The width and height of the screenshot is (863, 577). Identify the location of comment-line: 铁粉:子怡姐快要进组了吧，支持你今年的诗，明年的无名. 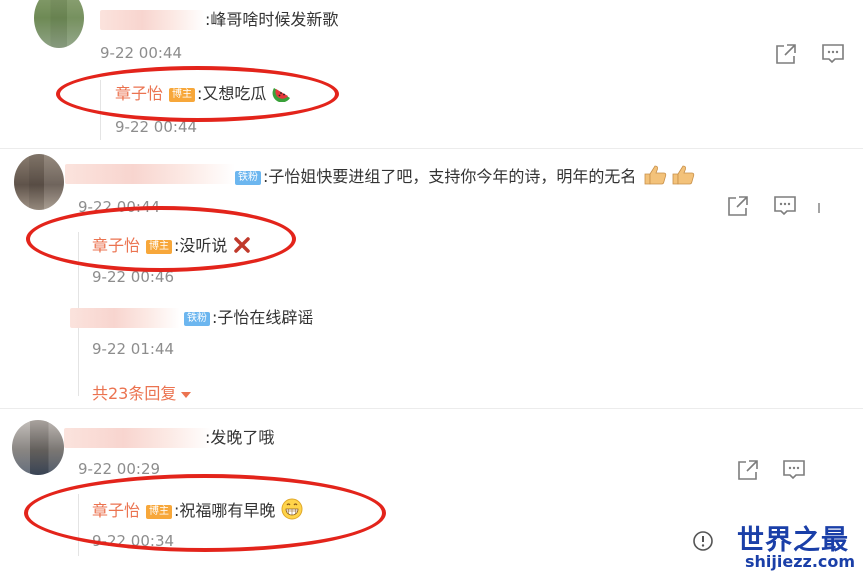
(464, 177).